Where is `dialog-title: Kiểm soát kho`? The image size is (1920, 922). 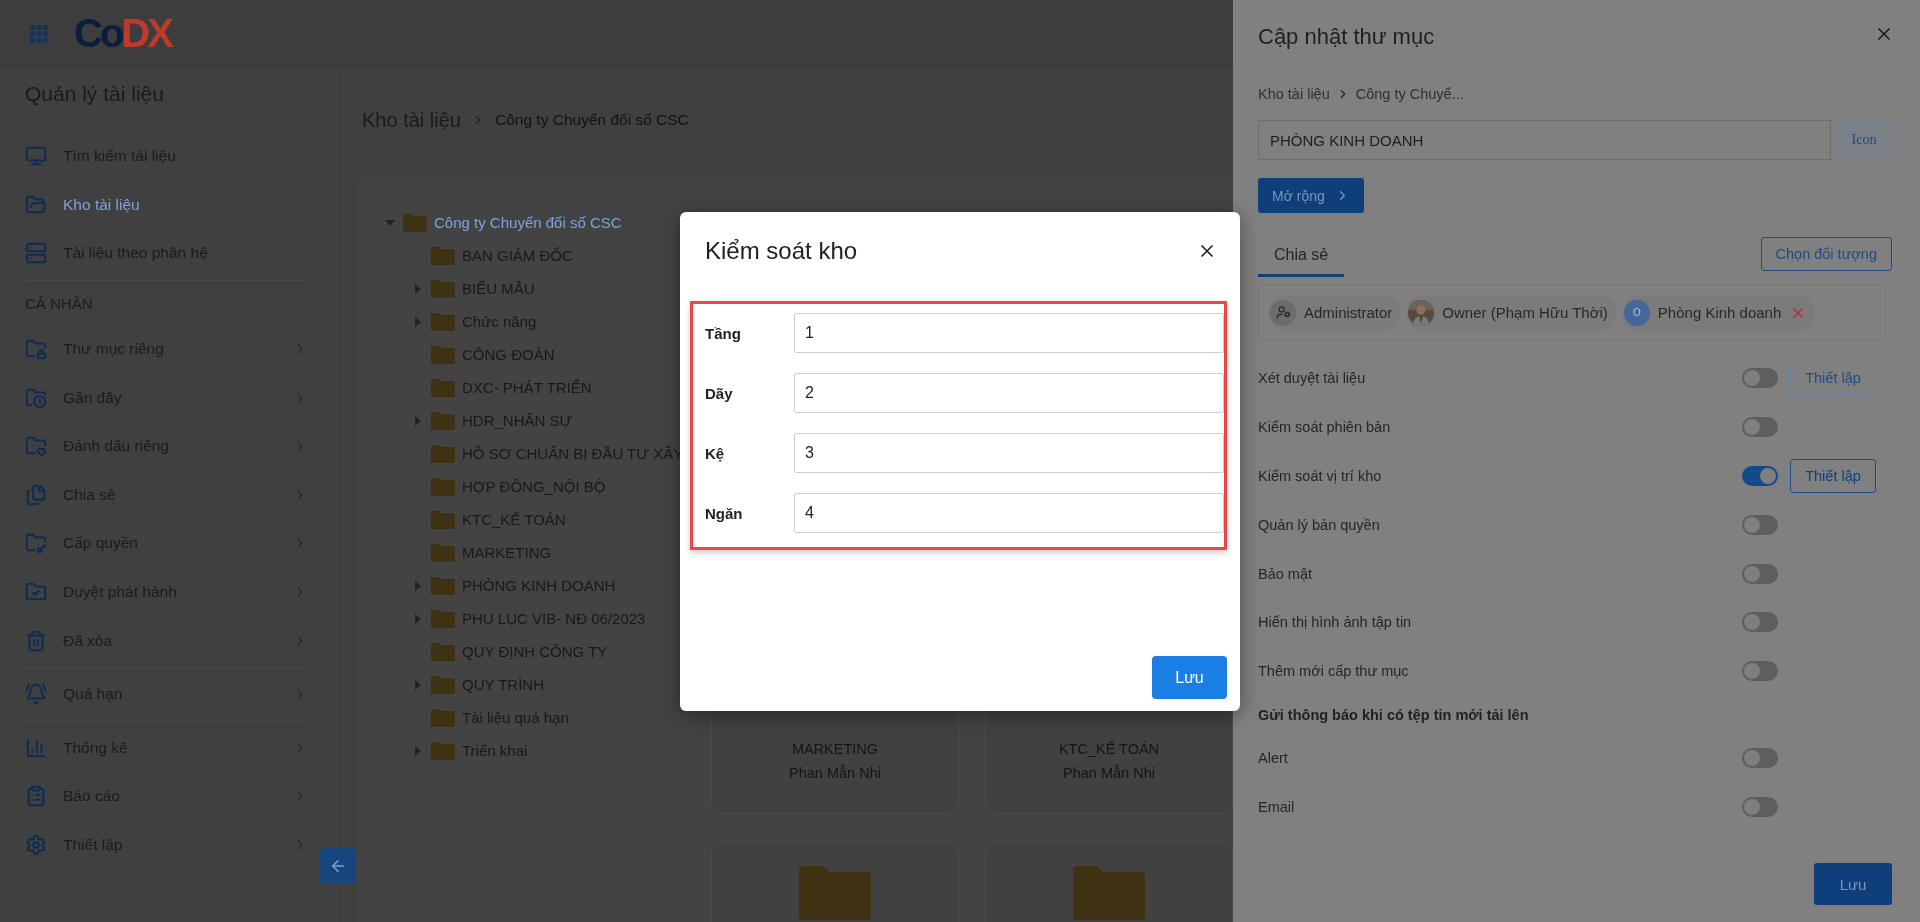
dialog-title: Kiểm soát kho is located at coordinates (781, 251).